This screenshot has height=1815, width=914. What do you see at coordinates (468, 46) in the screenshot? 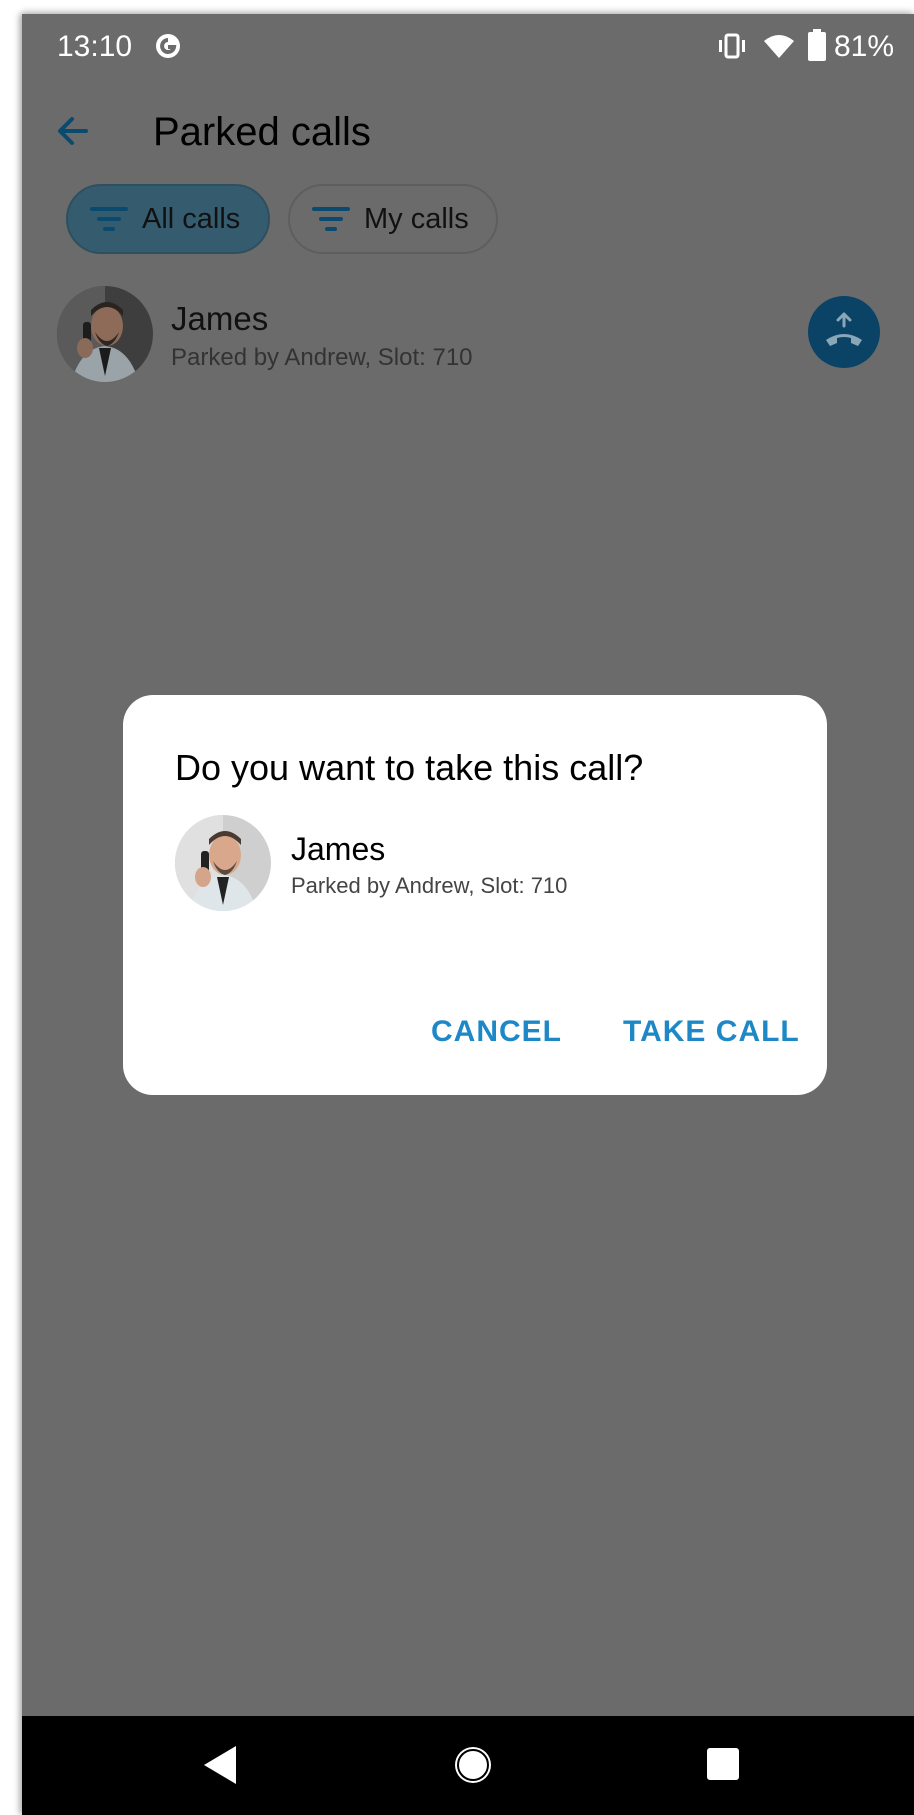
I see `status-bar: 13:10 81%` at bounding box center [468, 46].